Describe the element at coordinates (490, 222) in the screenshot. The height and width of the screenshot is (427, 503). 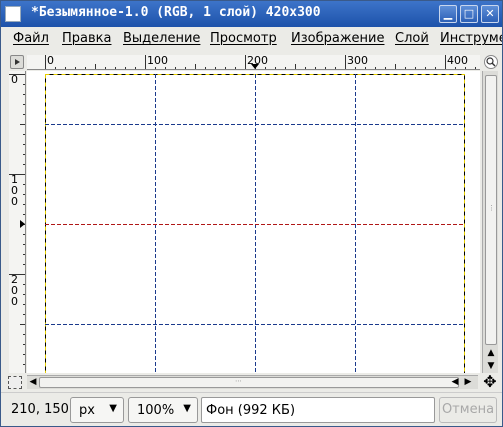
I see `vertical-scrollbar: ⋮ ▲ ▼` at that location.